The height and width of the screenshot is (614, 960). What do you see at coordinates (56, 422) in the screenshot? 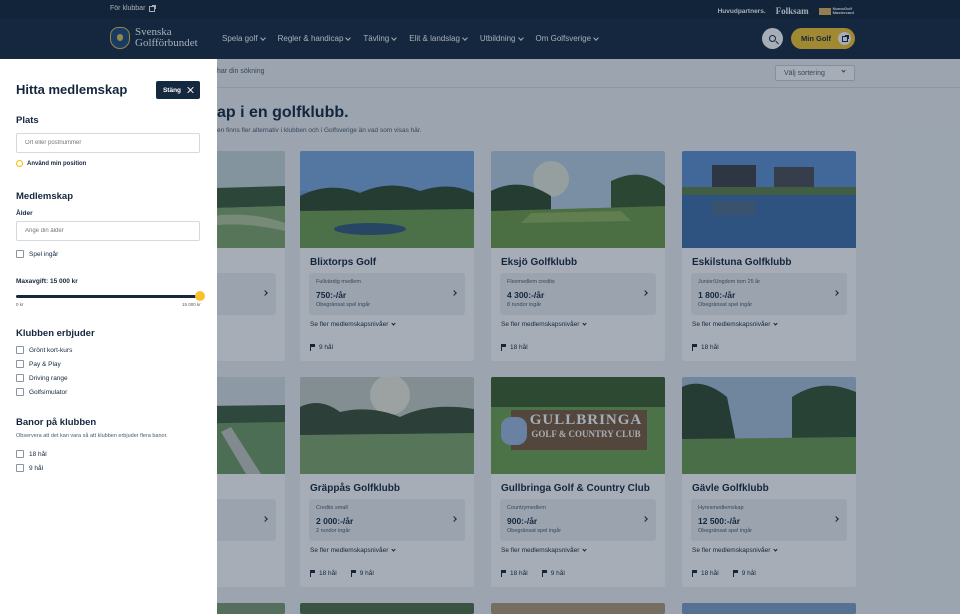
I see `section-courses: Banor på klubben` at bounding box center [56, 422].